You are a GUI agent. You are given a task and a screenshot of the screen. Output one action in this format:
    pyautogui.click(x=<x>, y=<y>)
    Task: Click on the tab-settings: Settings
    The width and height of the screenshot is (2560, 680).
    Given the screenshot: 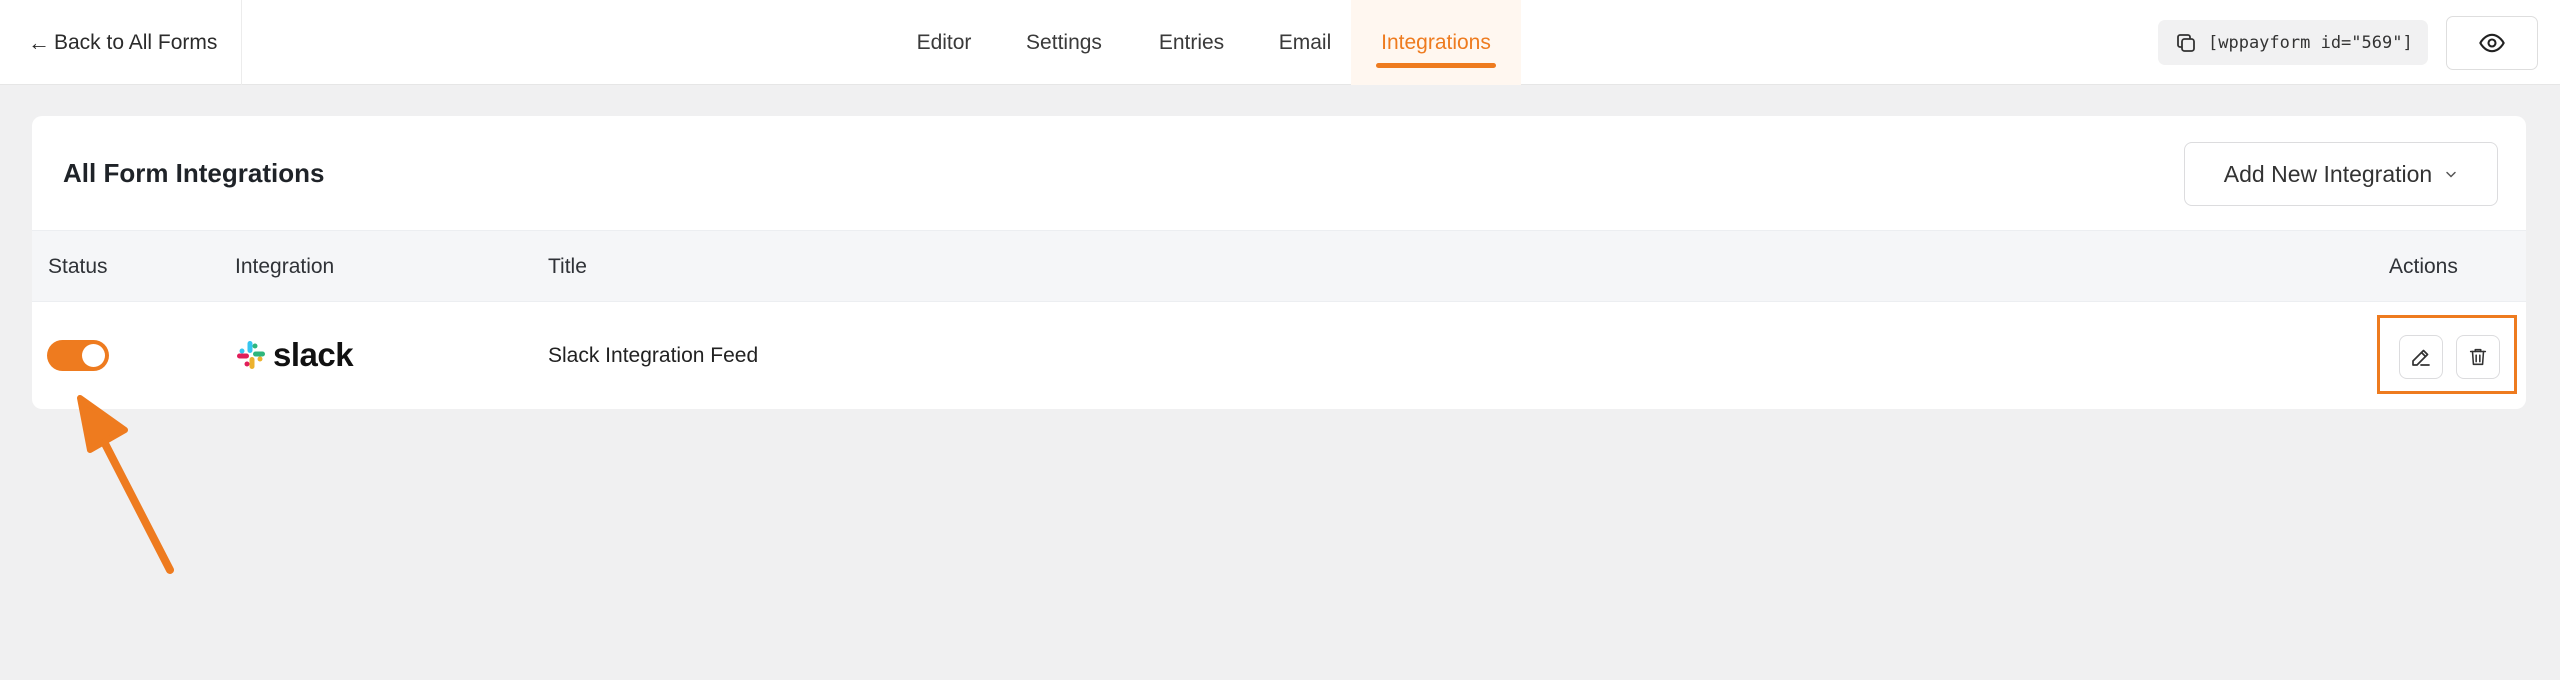 What is the action you would take?
    pyautogui.click(x=1064, y=42)
    